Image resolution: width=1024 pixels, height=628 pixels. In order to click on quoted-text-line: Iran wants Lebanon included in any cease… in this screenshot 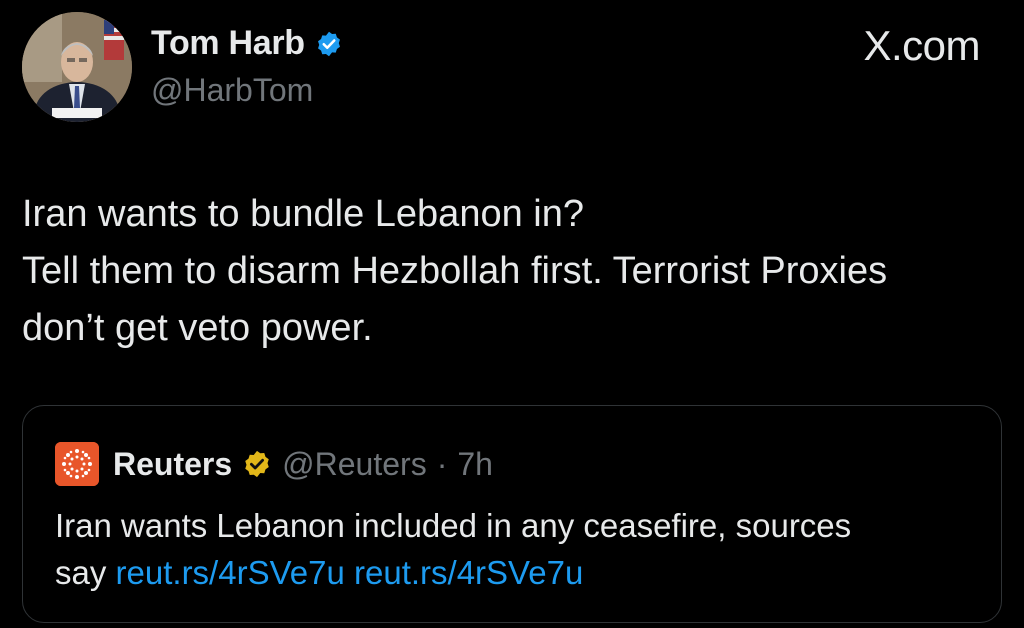, I will do `click(453, 525)`.